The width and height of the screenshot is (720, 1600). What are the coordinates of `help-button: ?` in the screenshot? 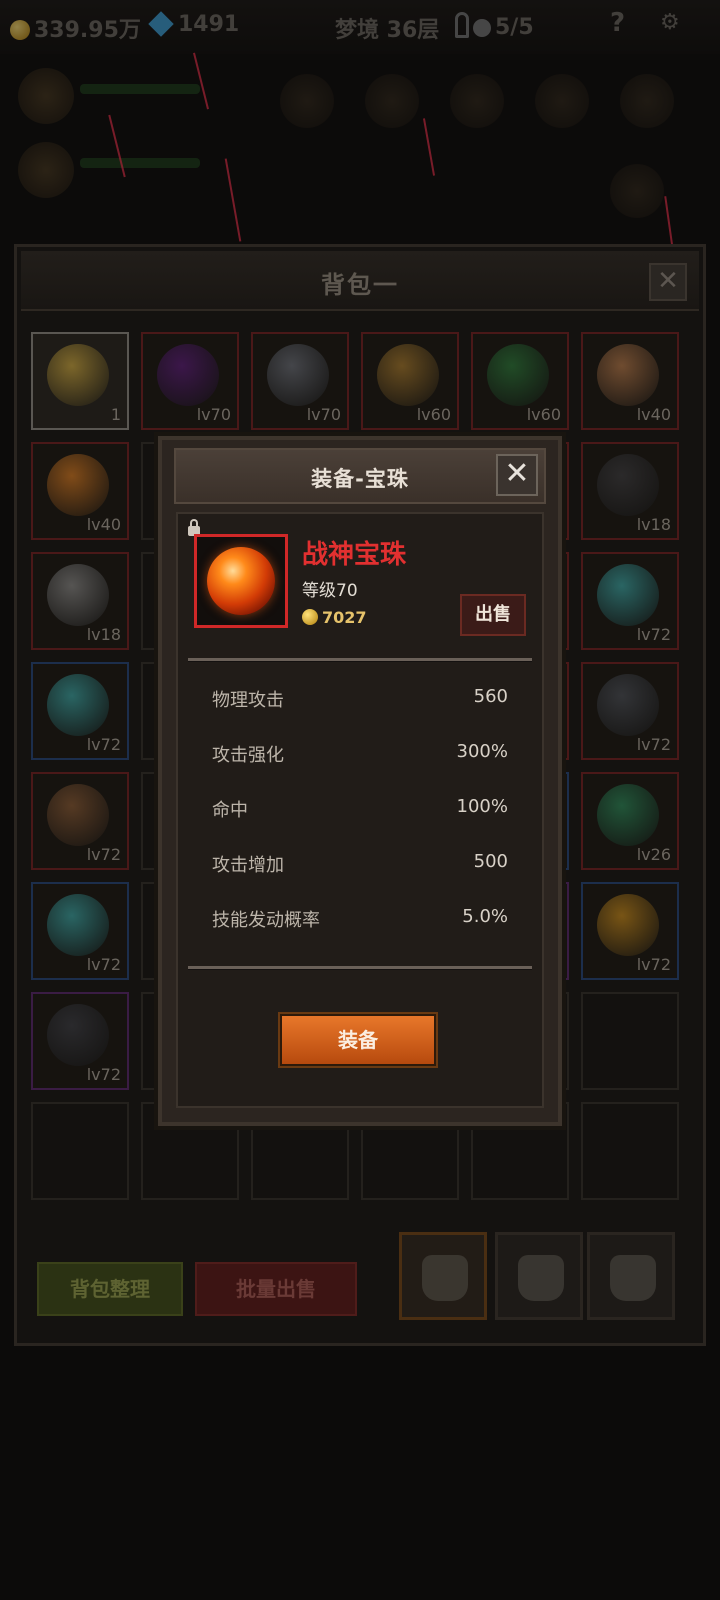 It's located at (617, 23).